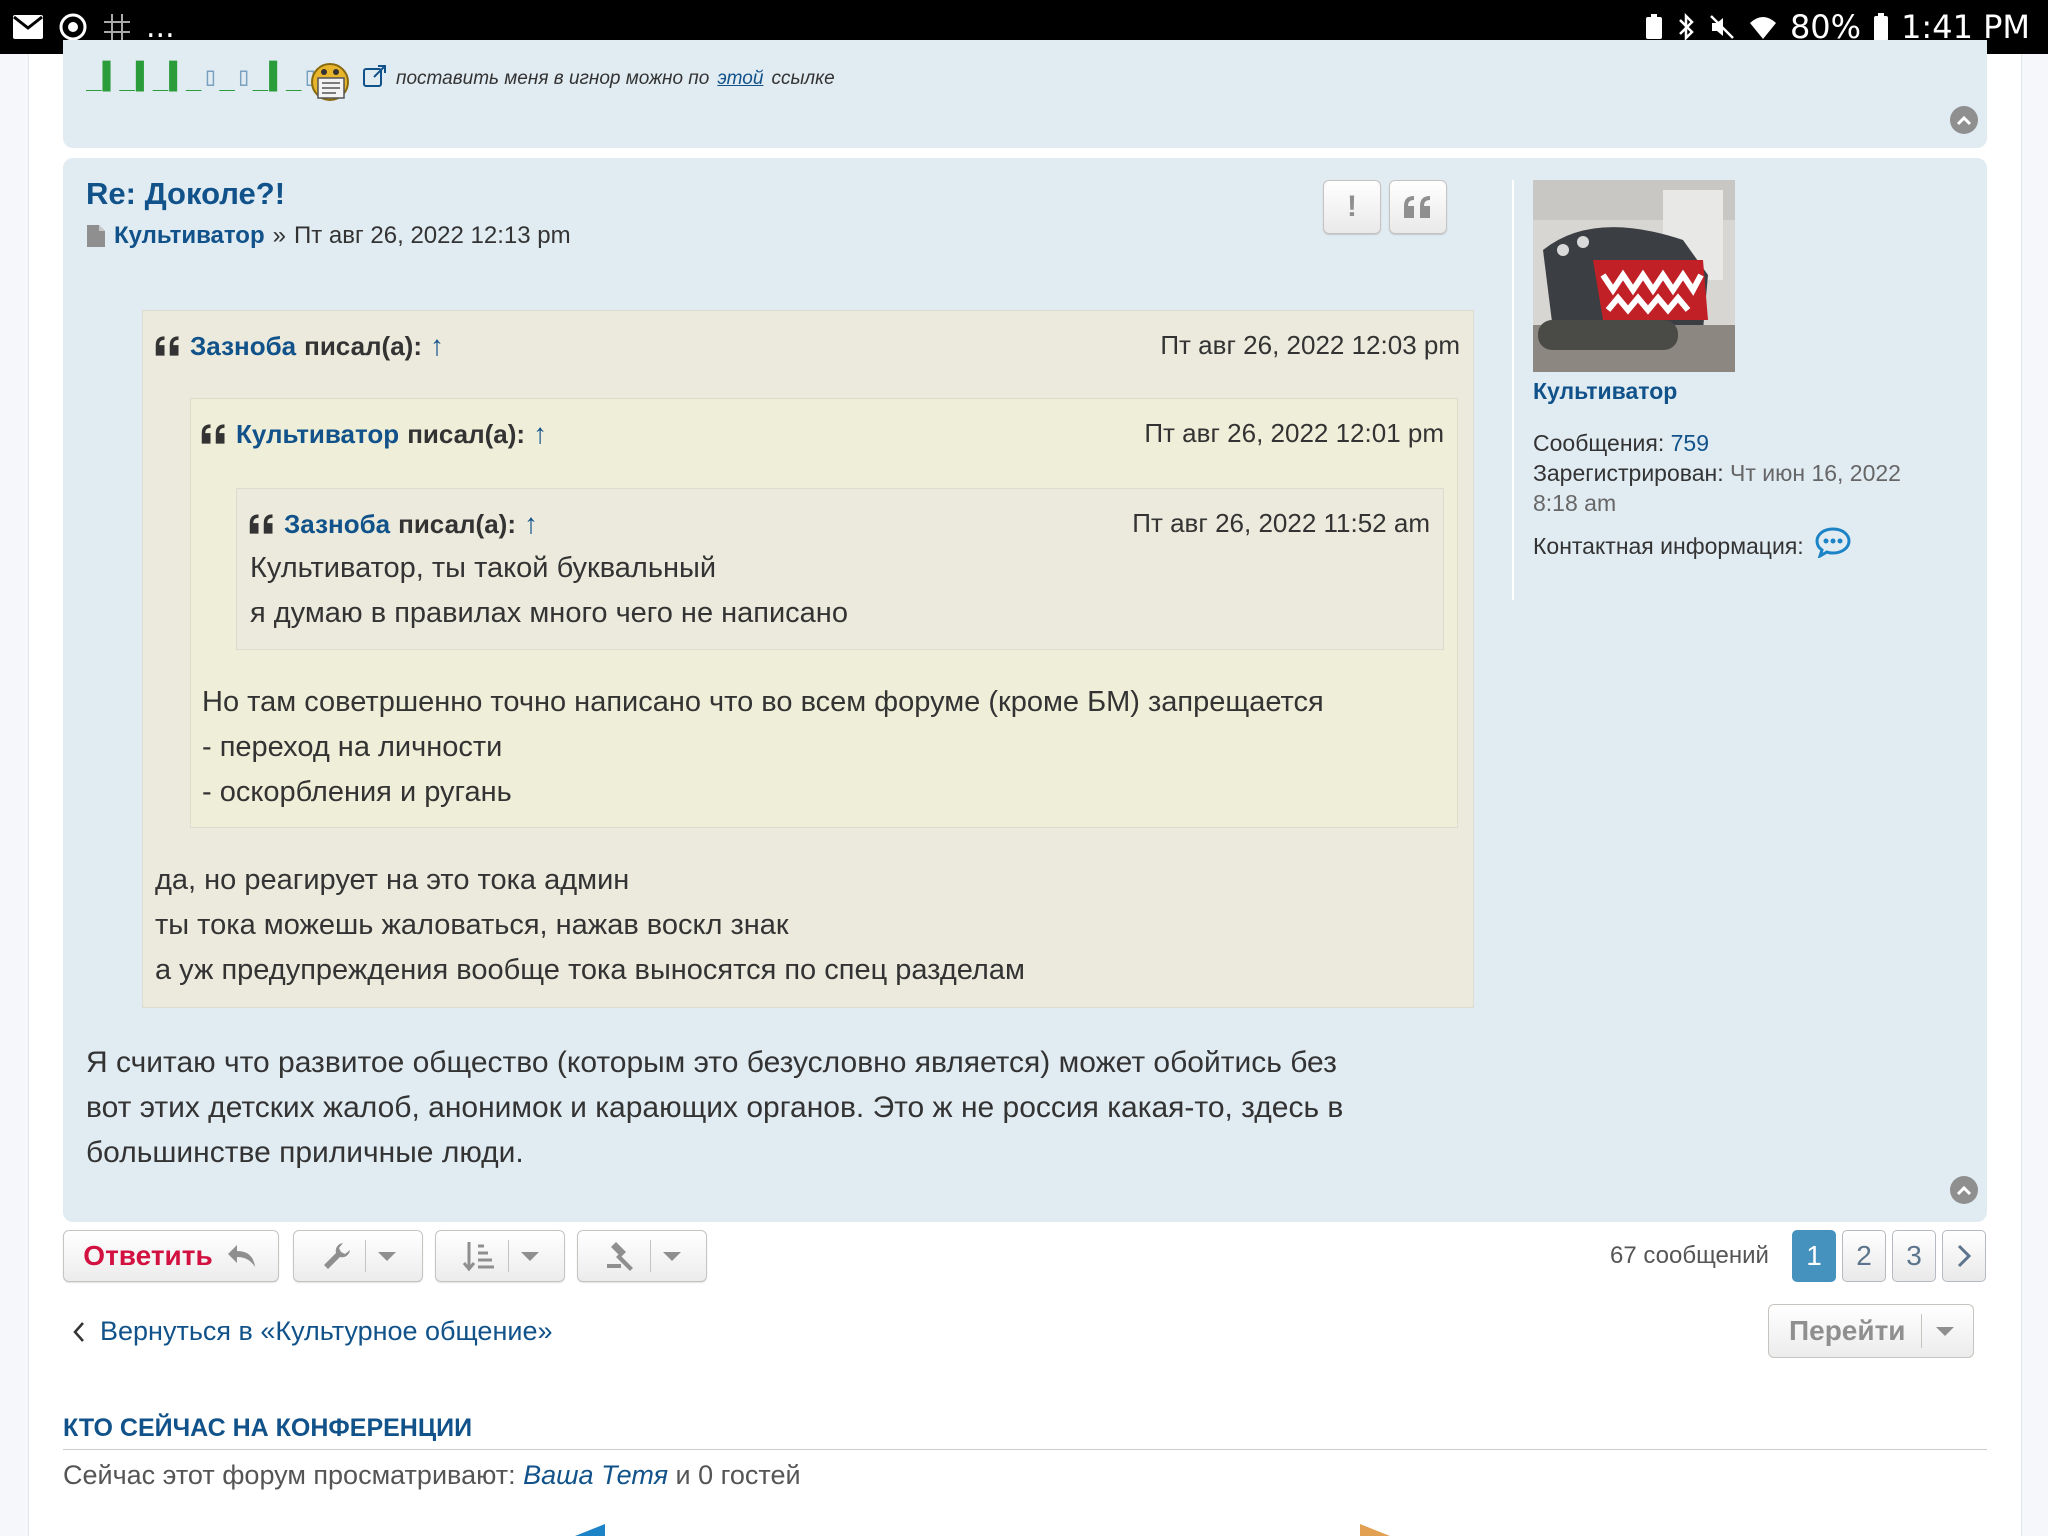 Image resolution: width=2048 pixels, height=1536 pixels. What do you see at coordinates (483, 568) in the screenshot?
I see `quote-inner-line: Культиватор, ты такой буквальный` at bounding box center [483, 568].